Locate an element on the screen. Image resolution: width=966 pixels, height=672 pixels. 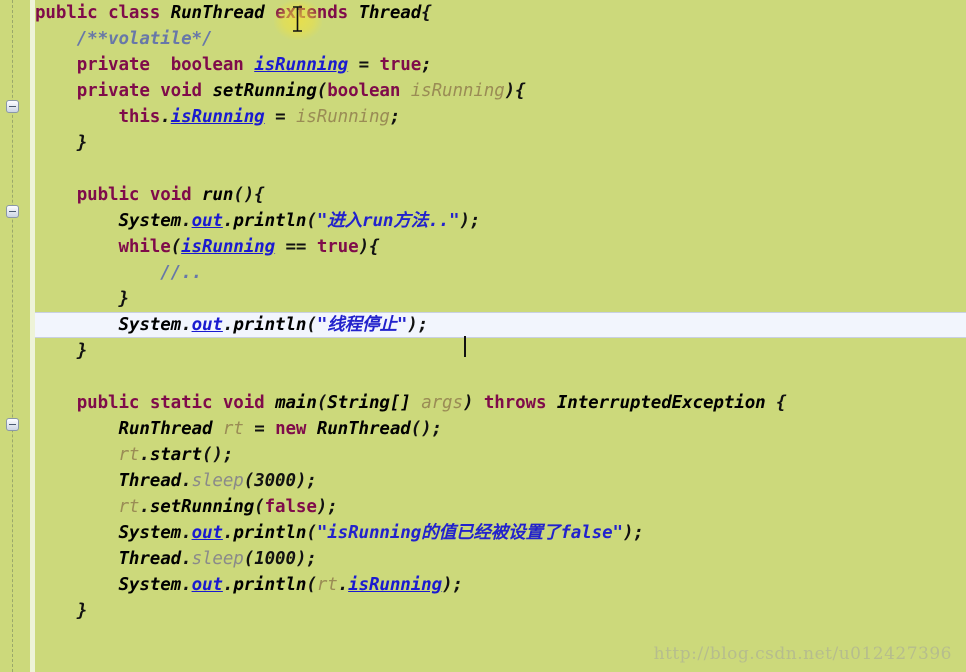
constructor-runthread: RunThread is located at coordinates (363, 429).